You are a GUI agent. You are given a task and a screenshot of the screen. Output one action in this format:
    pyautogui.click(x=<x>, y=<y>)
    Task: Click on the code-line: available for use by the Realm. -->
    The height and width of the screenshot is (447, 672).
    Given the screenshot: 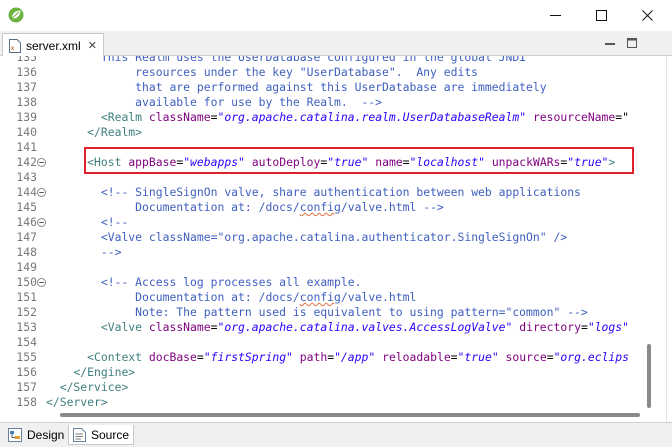 What is the action you would take?
    pyautogui.click(x=214, y=102)
    